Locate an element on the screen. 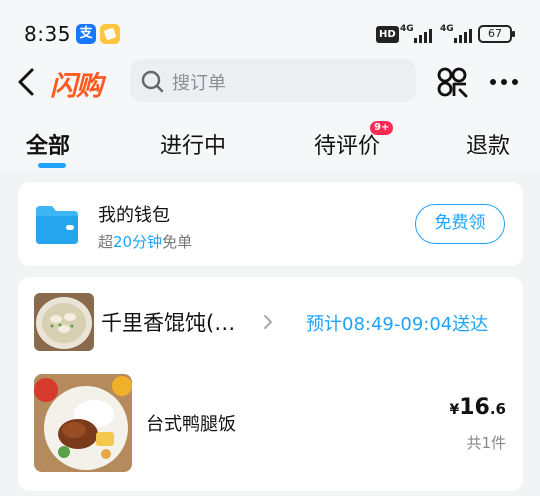  notes-app-icon is located at coordinates (110, 34).